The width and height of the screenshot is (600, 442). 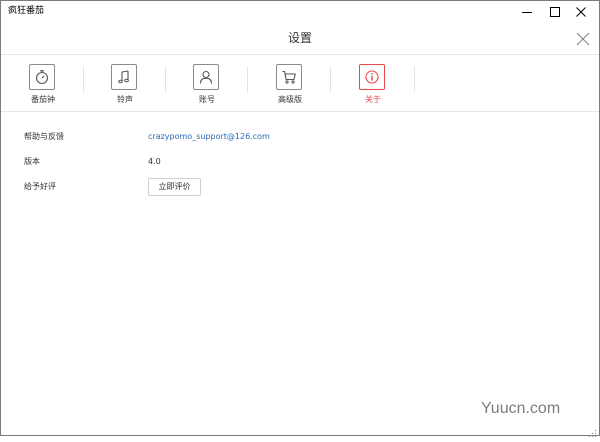 I want to click on dialog-close-button, so click(x=583, y=38).